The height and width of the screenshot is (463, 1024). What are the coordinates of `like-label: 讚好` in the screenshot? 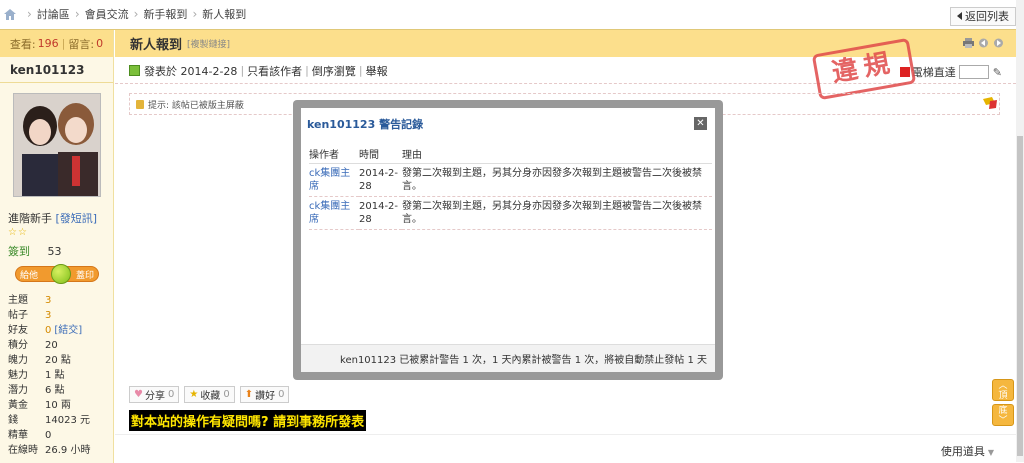 It's located at (265, 396).